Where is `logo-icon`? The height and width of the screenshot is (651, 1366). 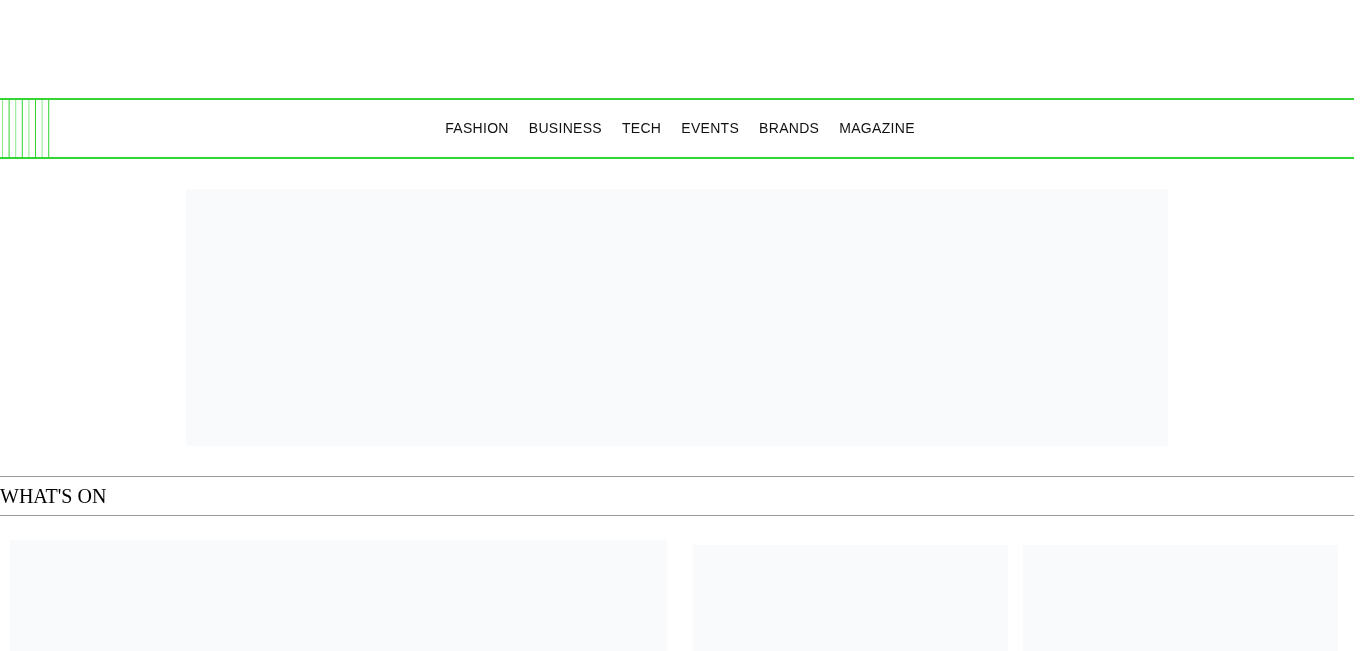 logo-icon is located at coordinates (25, 128).